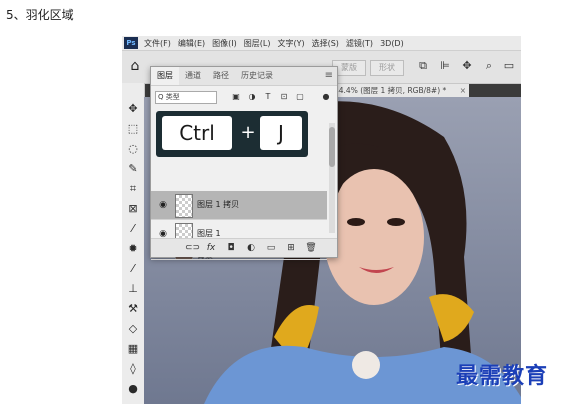  Describe the element at coordinates (290, 43) in the screenshot. I see `menu-type: 文字(Y)` at that location.